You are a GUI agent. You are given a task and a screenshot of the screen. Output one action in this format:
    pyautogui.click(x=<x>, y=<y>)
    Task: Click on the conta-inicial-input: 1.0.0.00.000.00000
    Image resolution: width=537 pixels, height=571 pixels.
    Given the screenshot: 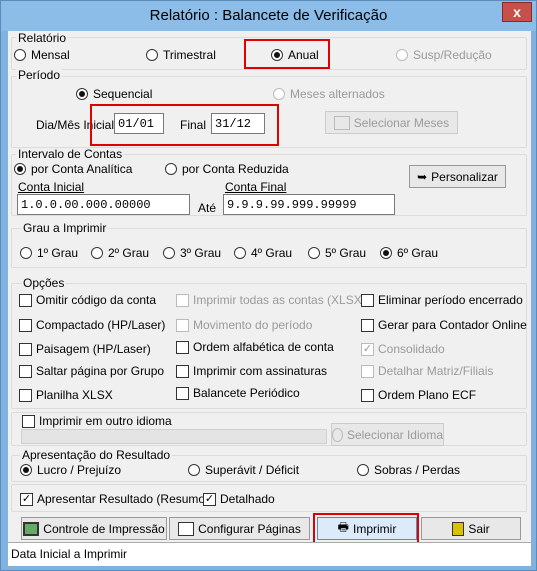 What is the action you would take?
    pyautogui.click(x=103, y=204)
    